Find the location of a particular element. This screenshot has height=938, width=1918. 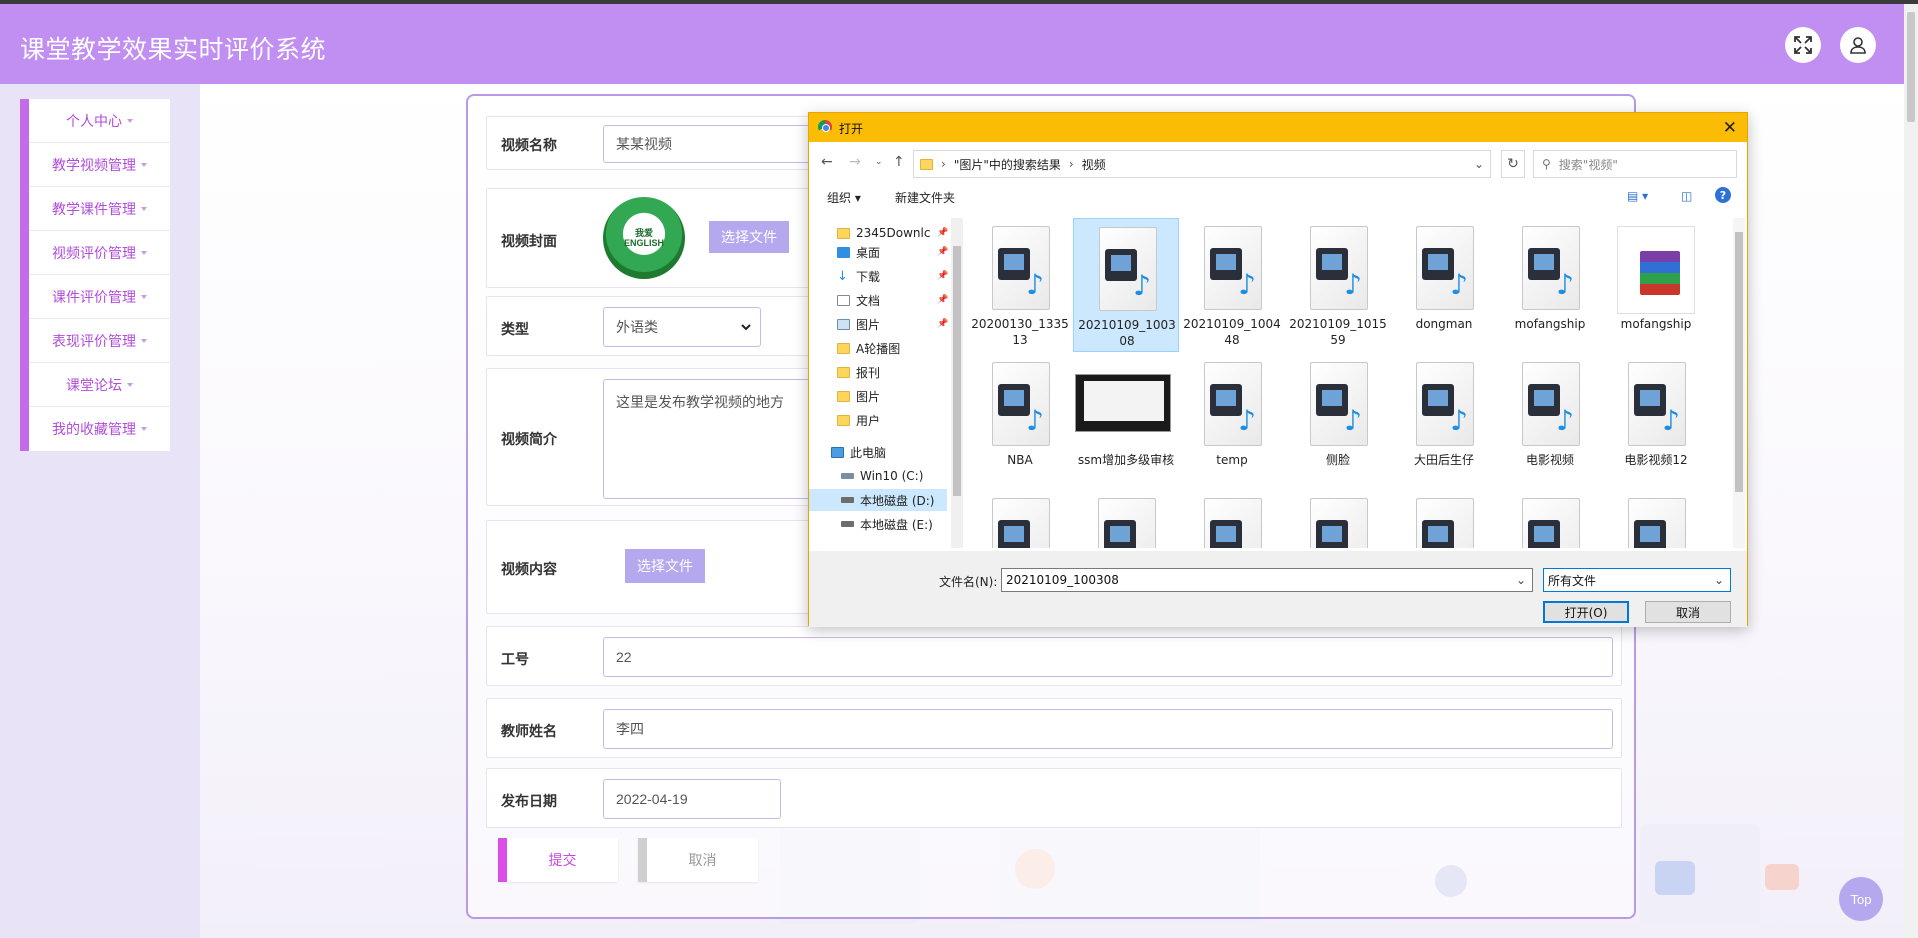

nav-pane-scrollbar-thumb is located at coordinates (957, 371).